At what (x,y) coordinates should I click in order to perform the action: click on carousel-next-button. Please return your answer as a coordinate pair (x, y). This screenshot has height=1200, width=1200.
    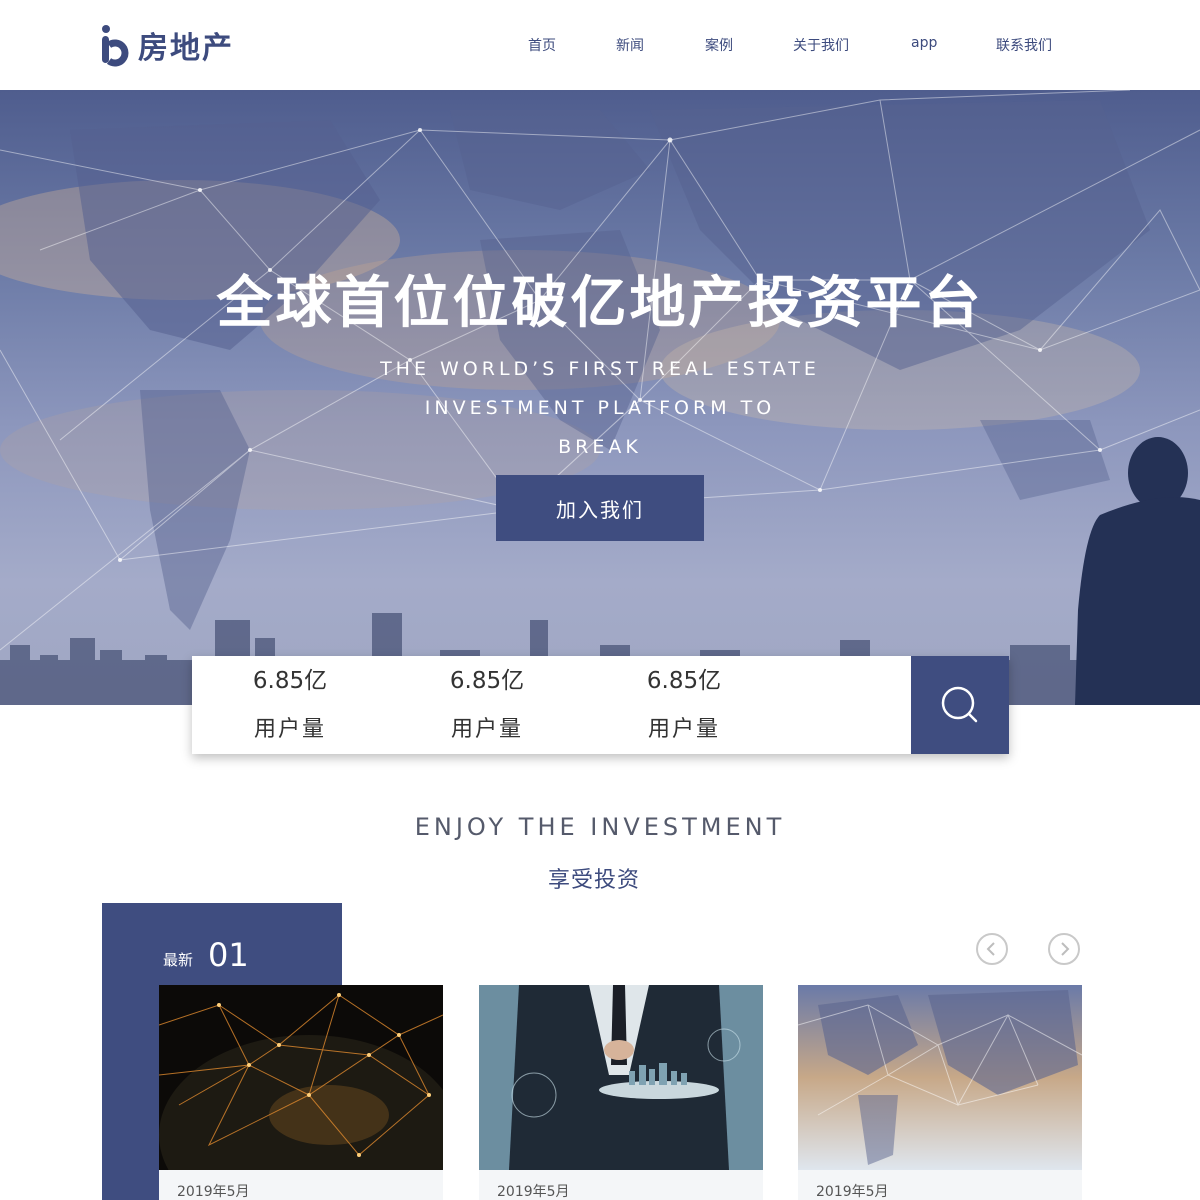
    Looking at the image, I should click on (1064, 949).